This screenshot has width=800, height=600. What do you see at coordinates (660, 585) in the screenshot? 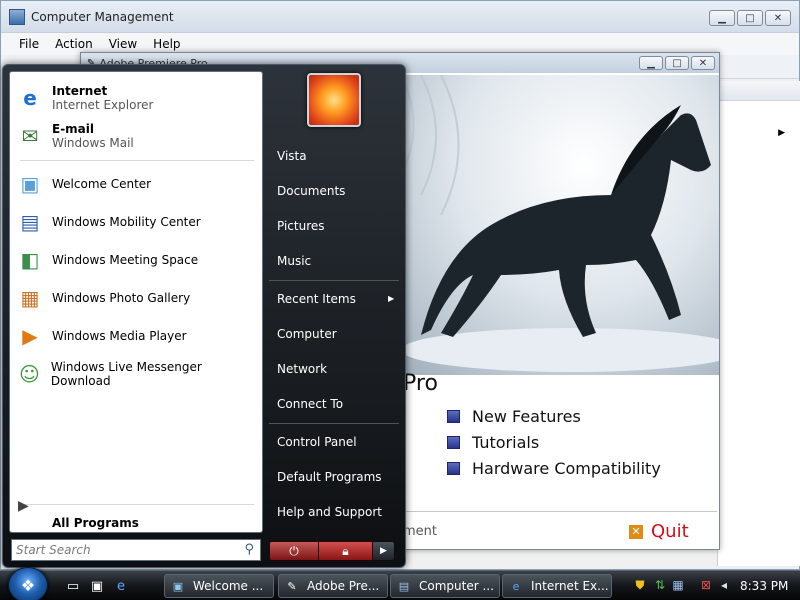
I see `update-icon: ⇅` at bounding box center [660, 585].